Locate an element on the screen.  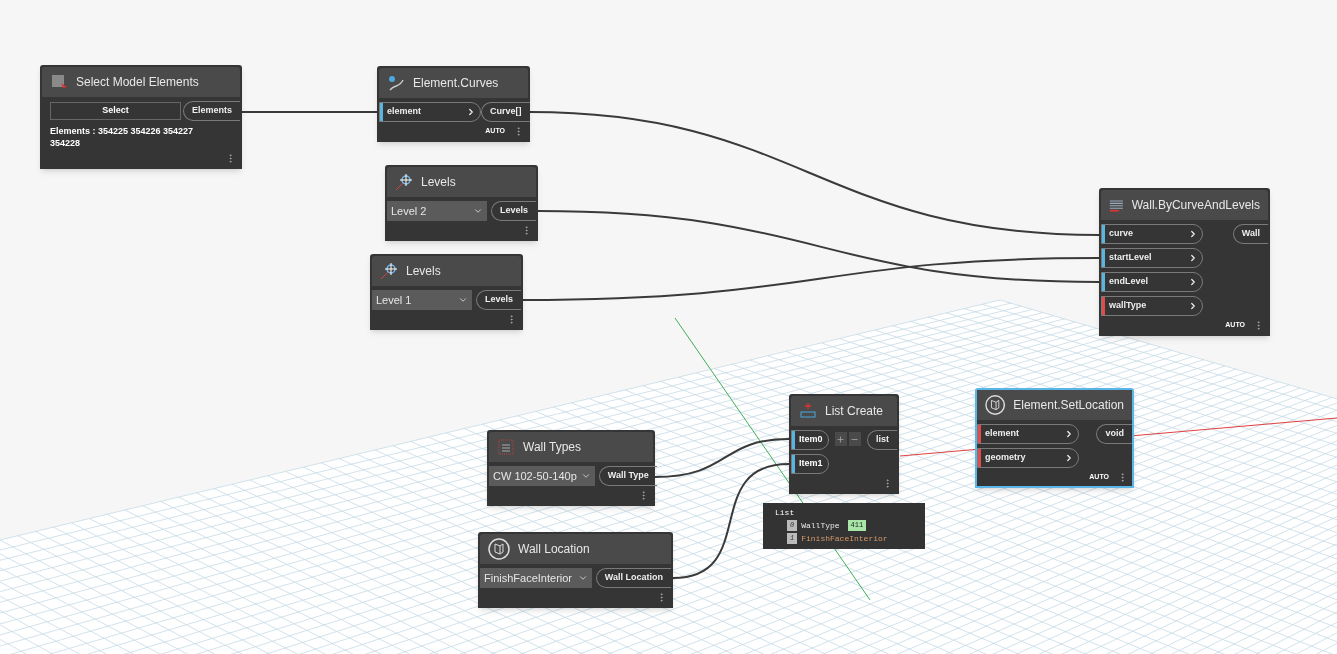
port-label: endLevel is located at coordinates (1128, 282).